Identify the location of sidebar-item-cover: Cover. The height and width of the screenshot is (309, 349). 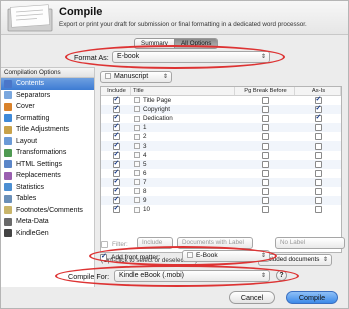
(47, 107).